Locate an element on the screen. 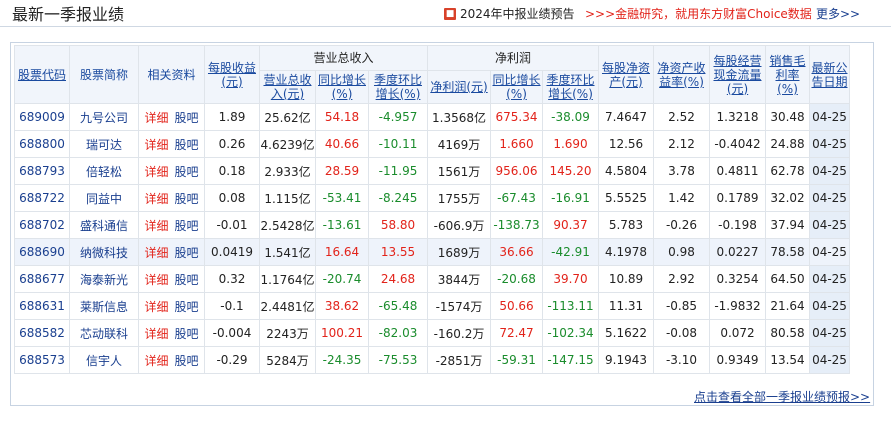 This screenshot has height=428, width=891. col-header-revenue-qoq: 季度环比增长(%) is located at coordinates (398, 87).